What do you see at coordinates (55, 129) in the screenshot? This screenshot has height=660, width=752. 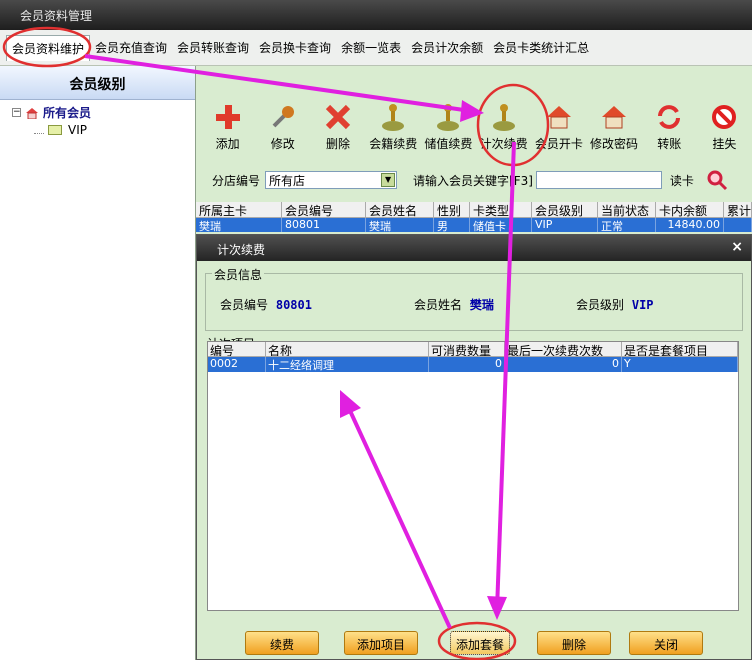 I see `folder-icon` at bounding box center [55, 129].